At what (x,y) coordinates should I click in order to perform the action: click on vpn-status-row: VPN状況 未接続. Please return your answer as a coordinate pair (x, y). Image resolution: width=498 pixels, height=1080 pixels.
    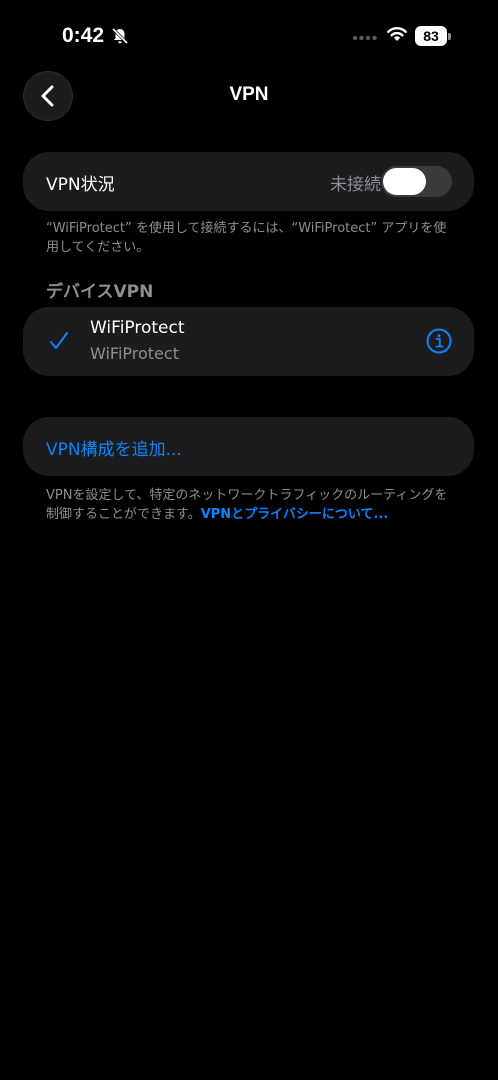
    Looking at the image, I should click on (248, 181).